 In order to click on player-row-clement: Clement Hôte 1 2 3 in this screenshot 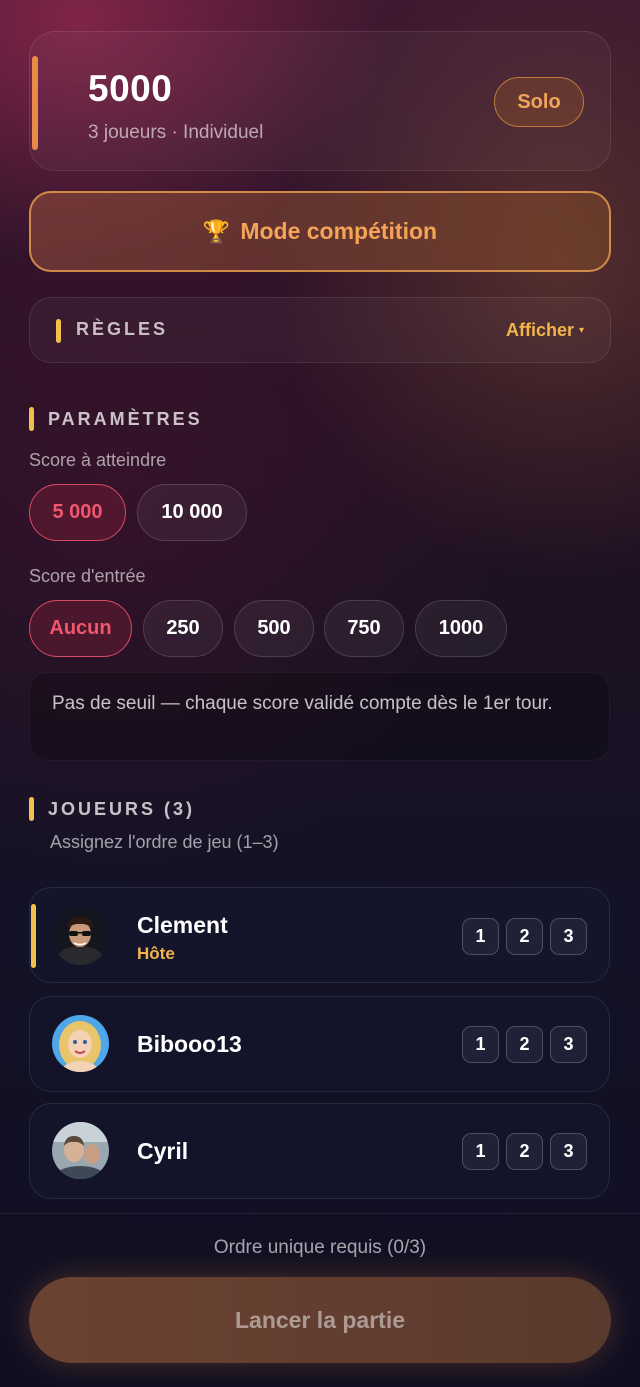, I will do `click(319, 935)`.